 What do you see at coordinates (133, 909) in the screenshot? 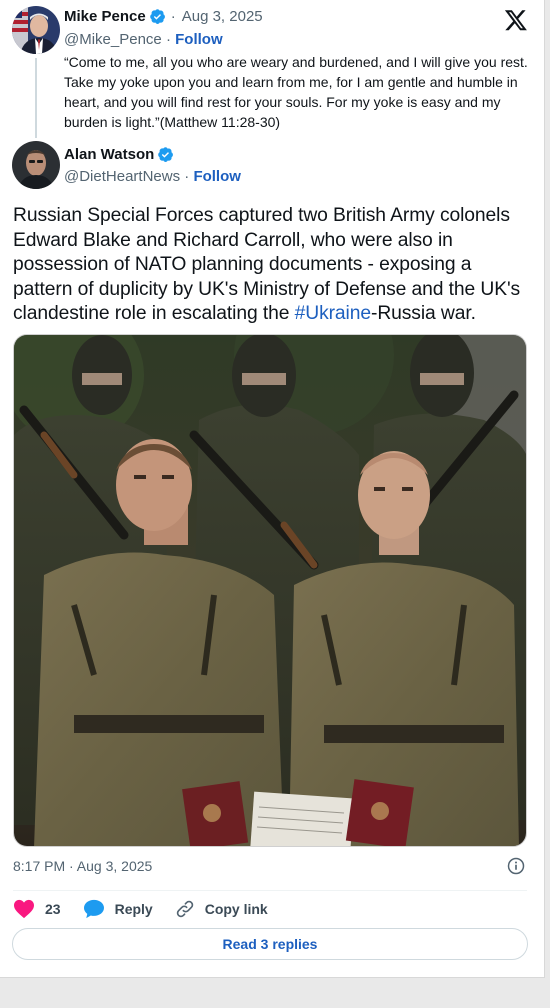
I see `reply-label: Reply` at bounding box center [133, 909].